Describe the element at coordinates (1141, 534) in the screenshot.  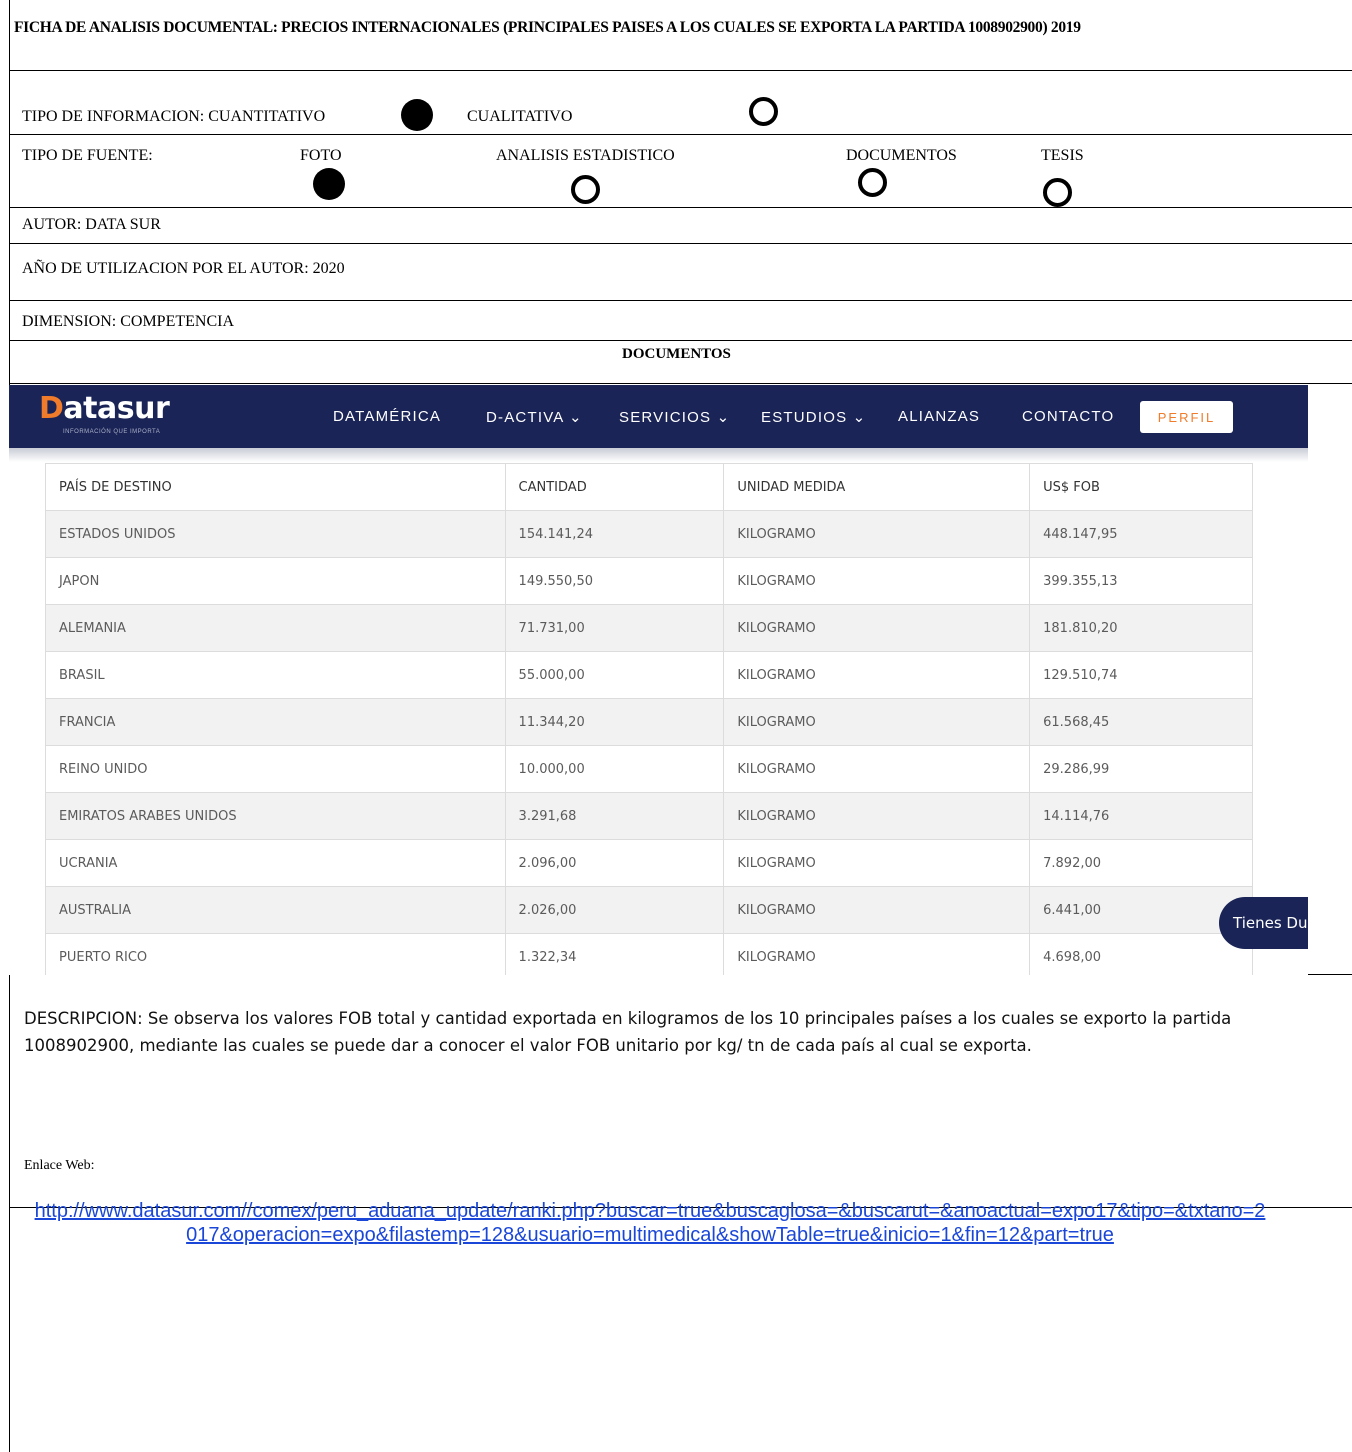
I see `cell-fob: 448.147,95` at that location.